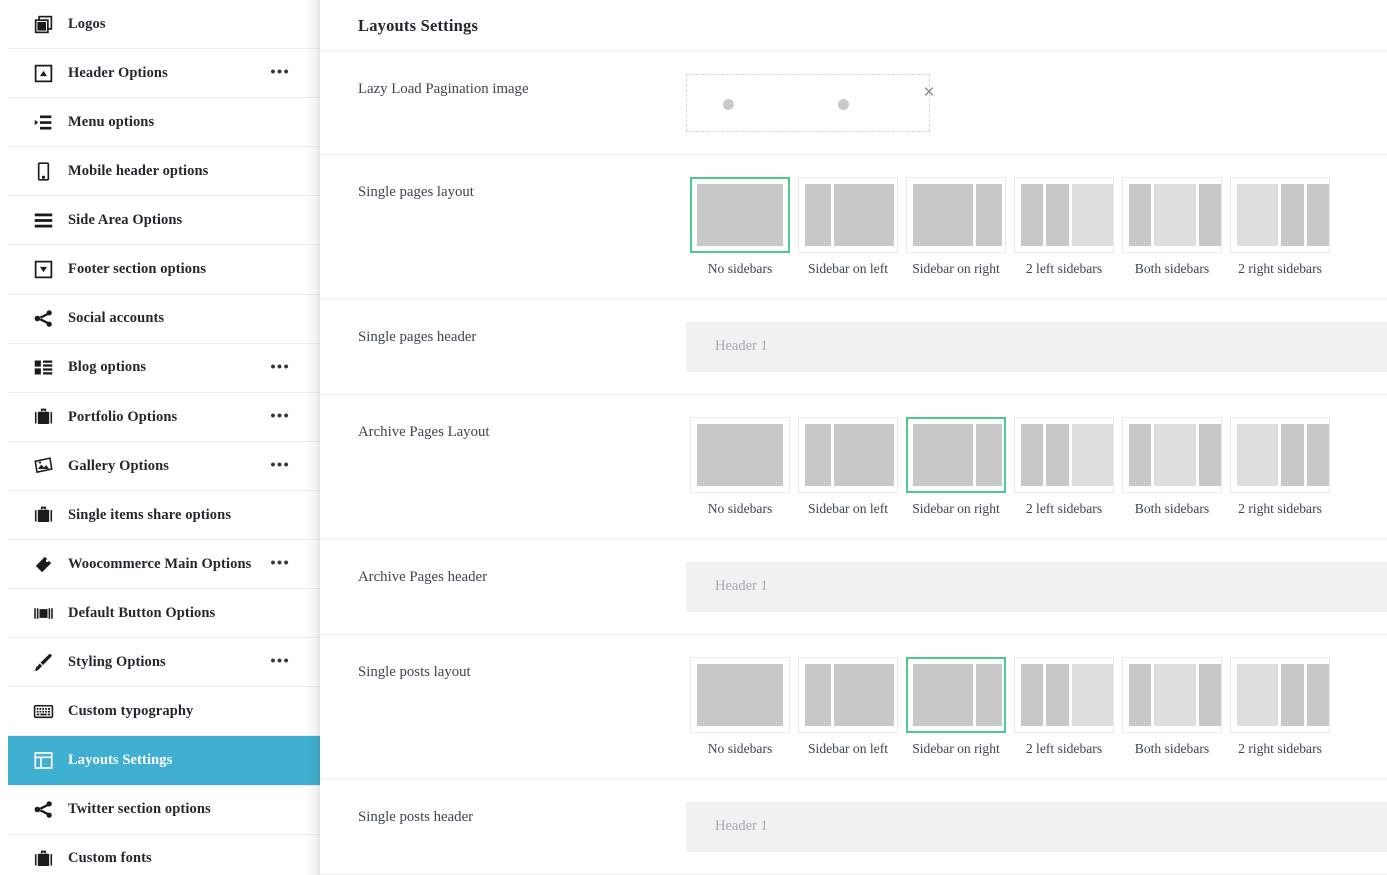 The width and height of the screenshot is (1387, 875). I want to click on setting-row-single-posts-header: Single posts header Header 1, so click(853, 827).